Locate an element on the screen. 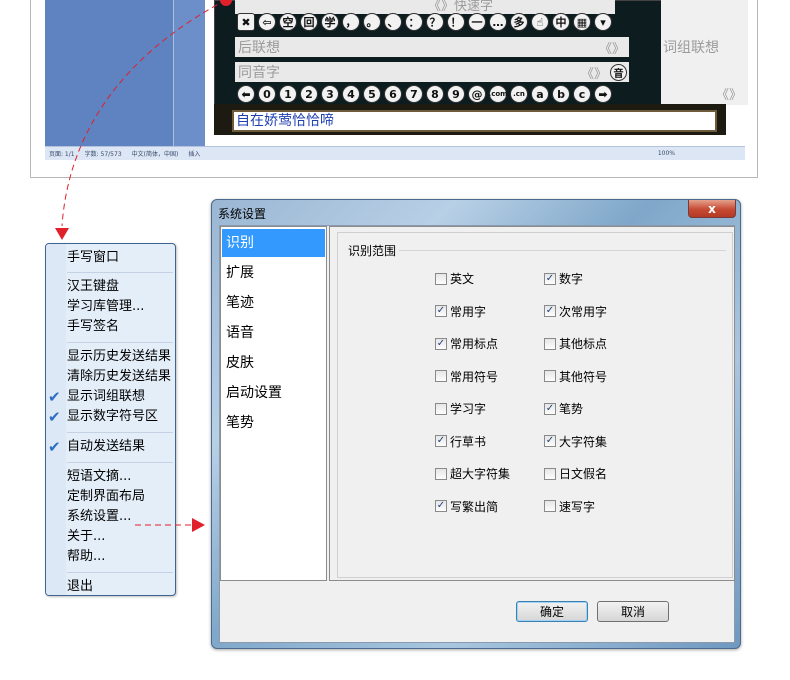 This screenshot has width=790, height=680. ime-key: ▾ is located at coordinates (603, 22).